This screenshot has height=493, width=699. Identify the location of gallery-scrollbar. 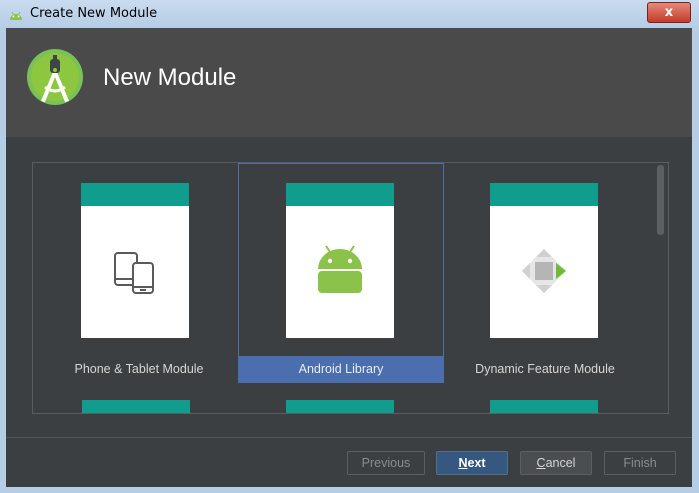
(661, 288).